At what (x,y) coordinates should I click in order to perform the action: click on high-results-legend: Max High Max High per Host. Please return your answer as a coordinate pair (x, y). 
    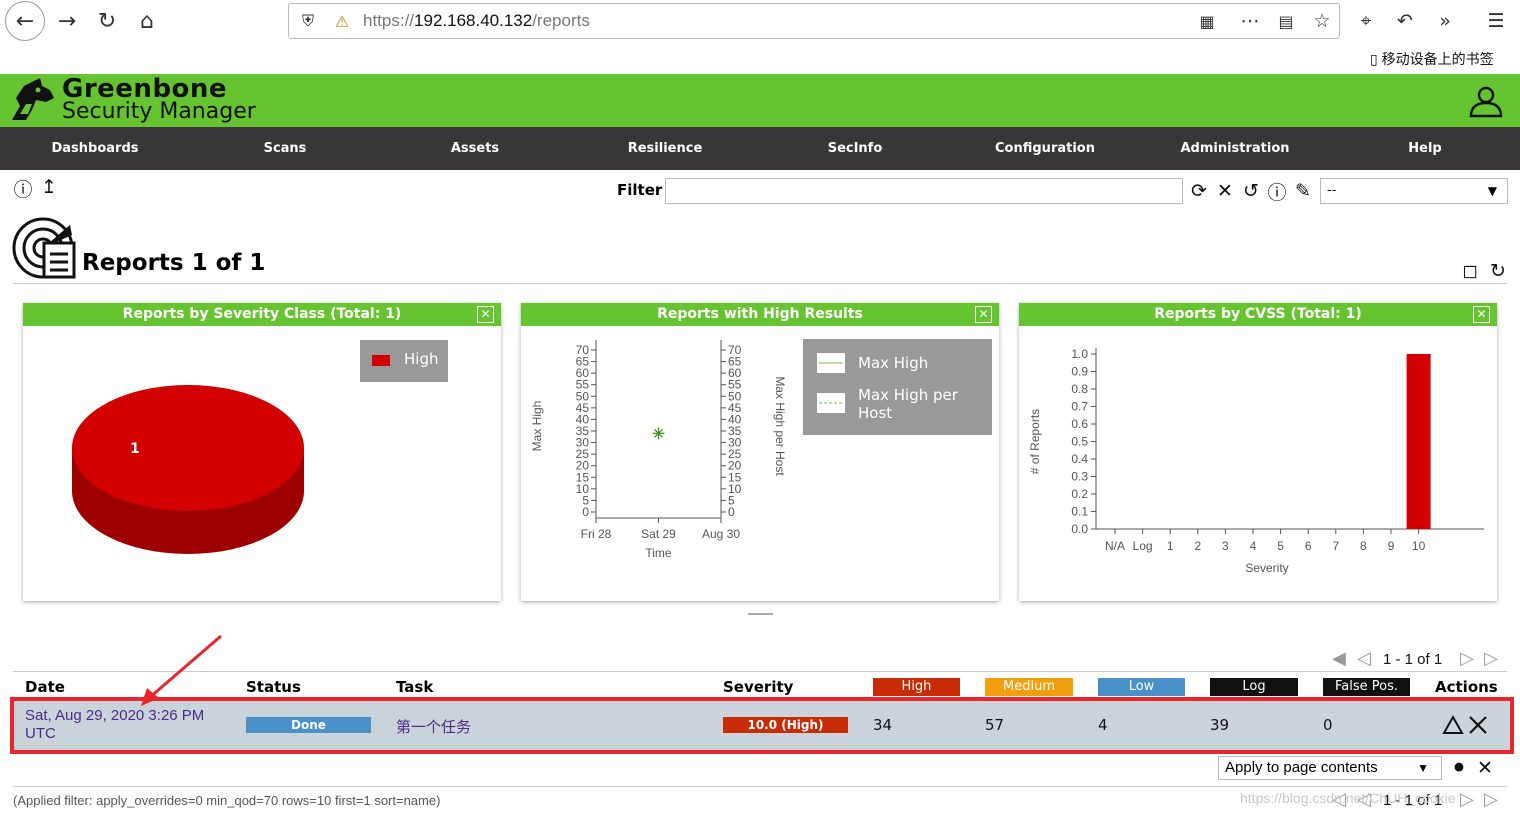
    Looking at the image, I should click on (897, 387).